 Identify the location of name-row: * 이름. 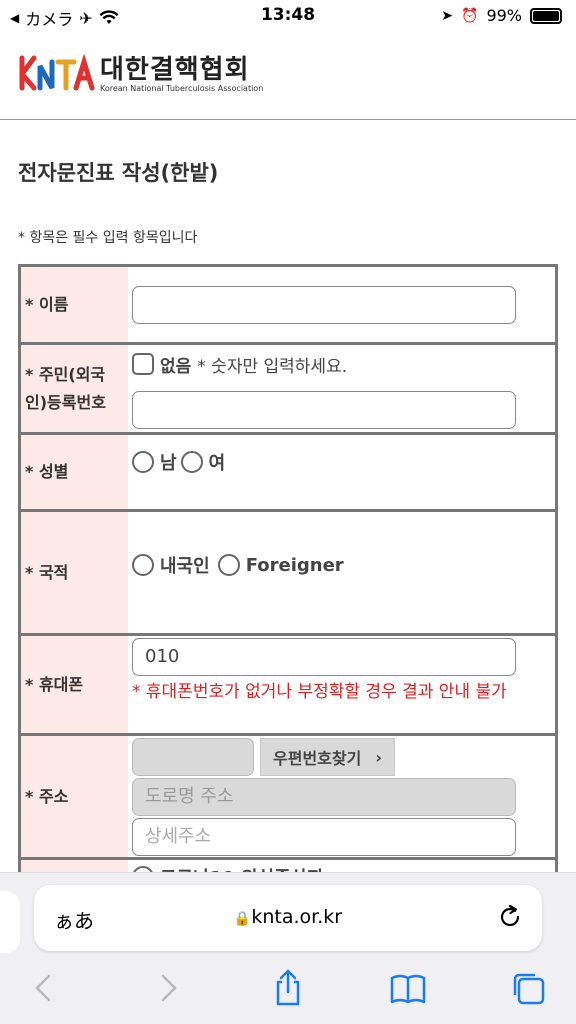
(288, 306).